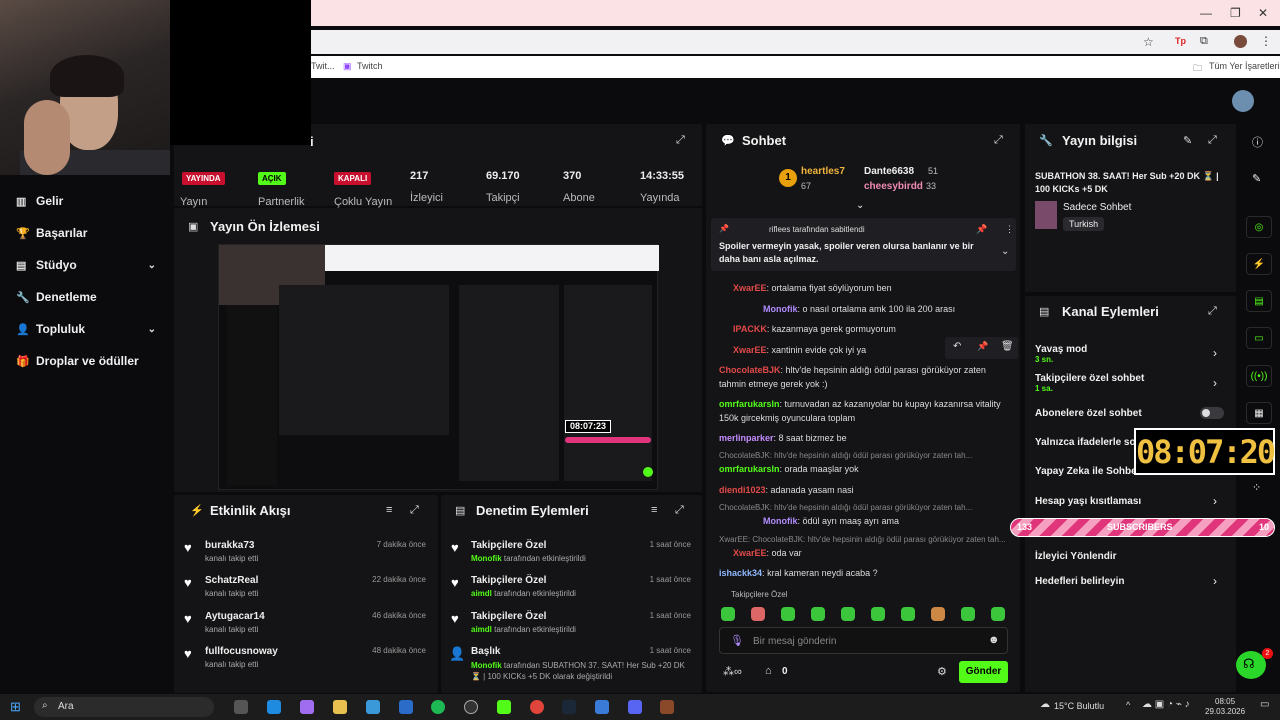  What do you see at coordinates (740, 573) in the screenshot?
I see `chat-username: ishackk34` at bounding box center [740, 573].